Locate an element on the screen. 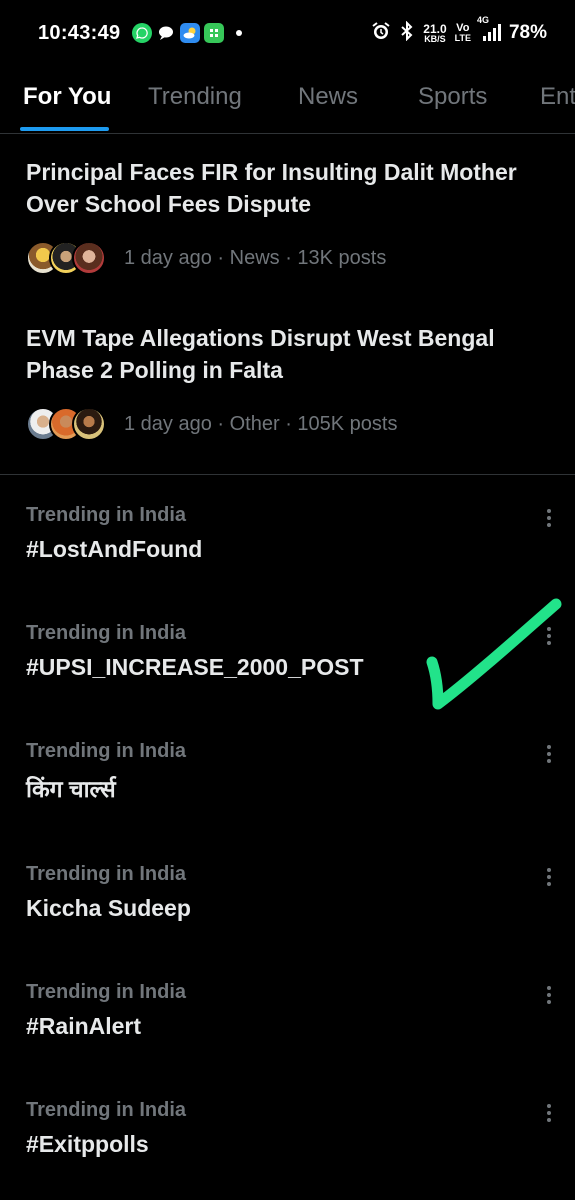  checkmark-annotation-icon is located at coordinates (494, 654).